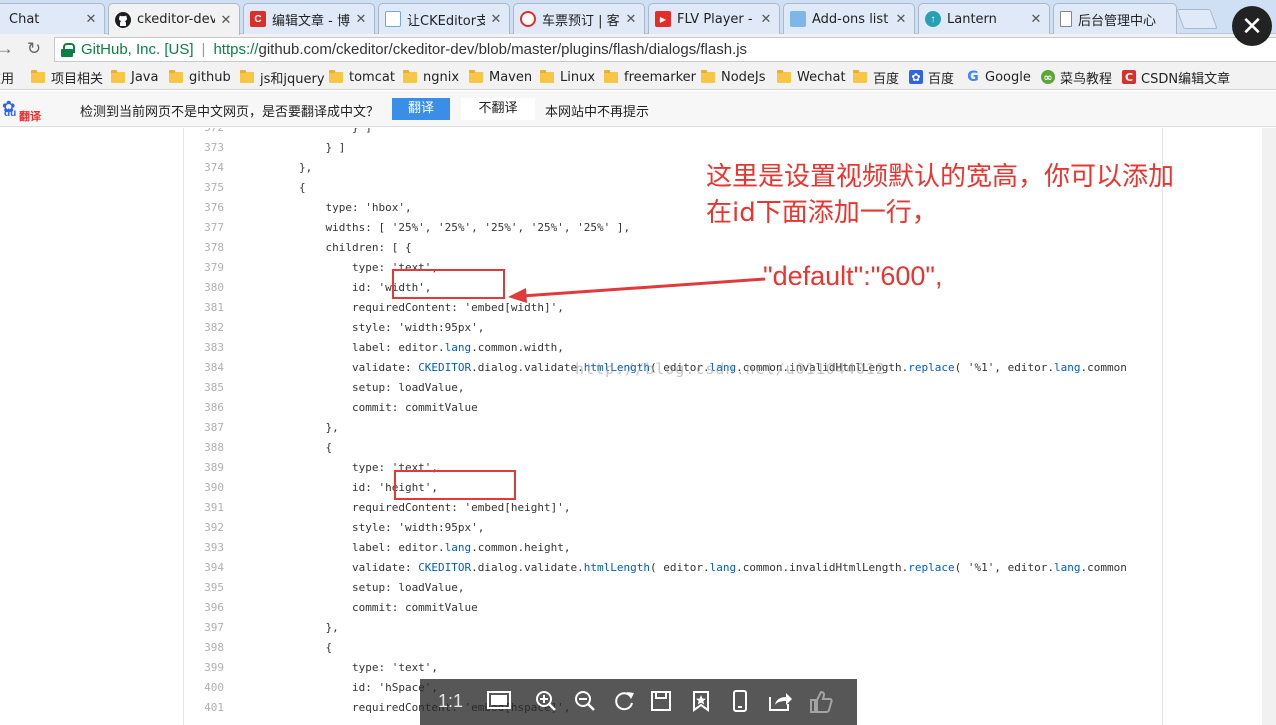  Describe the element at coordinates (204, 568) in the screenshot. I see `line-number: 394` at that location.